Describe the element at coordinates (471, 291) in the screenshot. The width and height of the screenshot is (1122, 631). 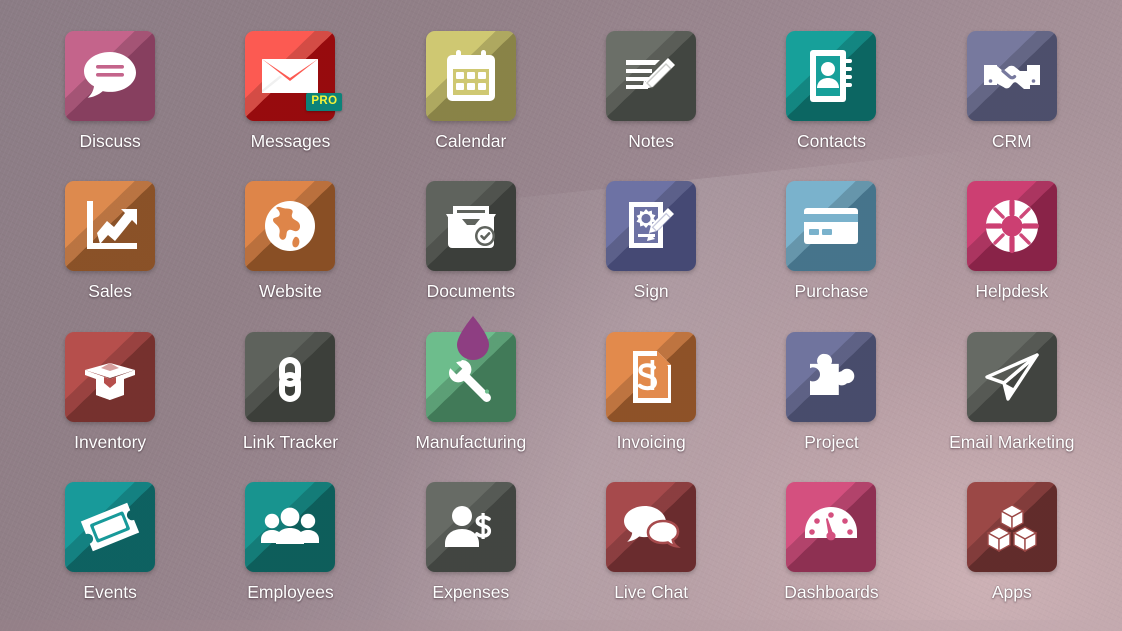
I see `app-label: Documents` at that location.